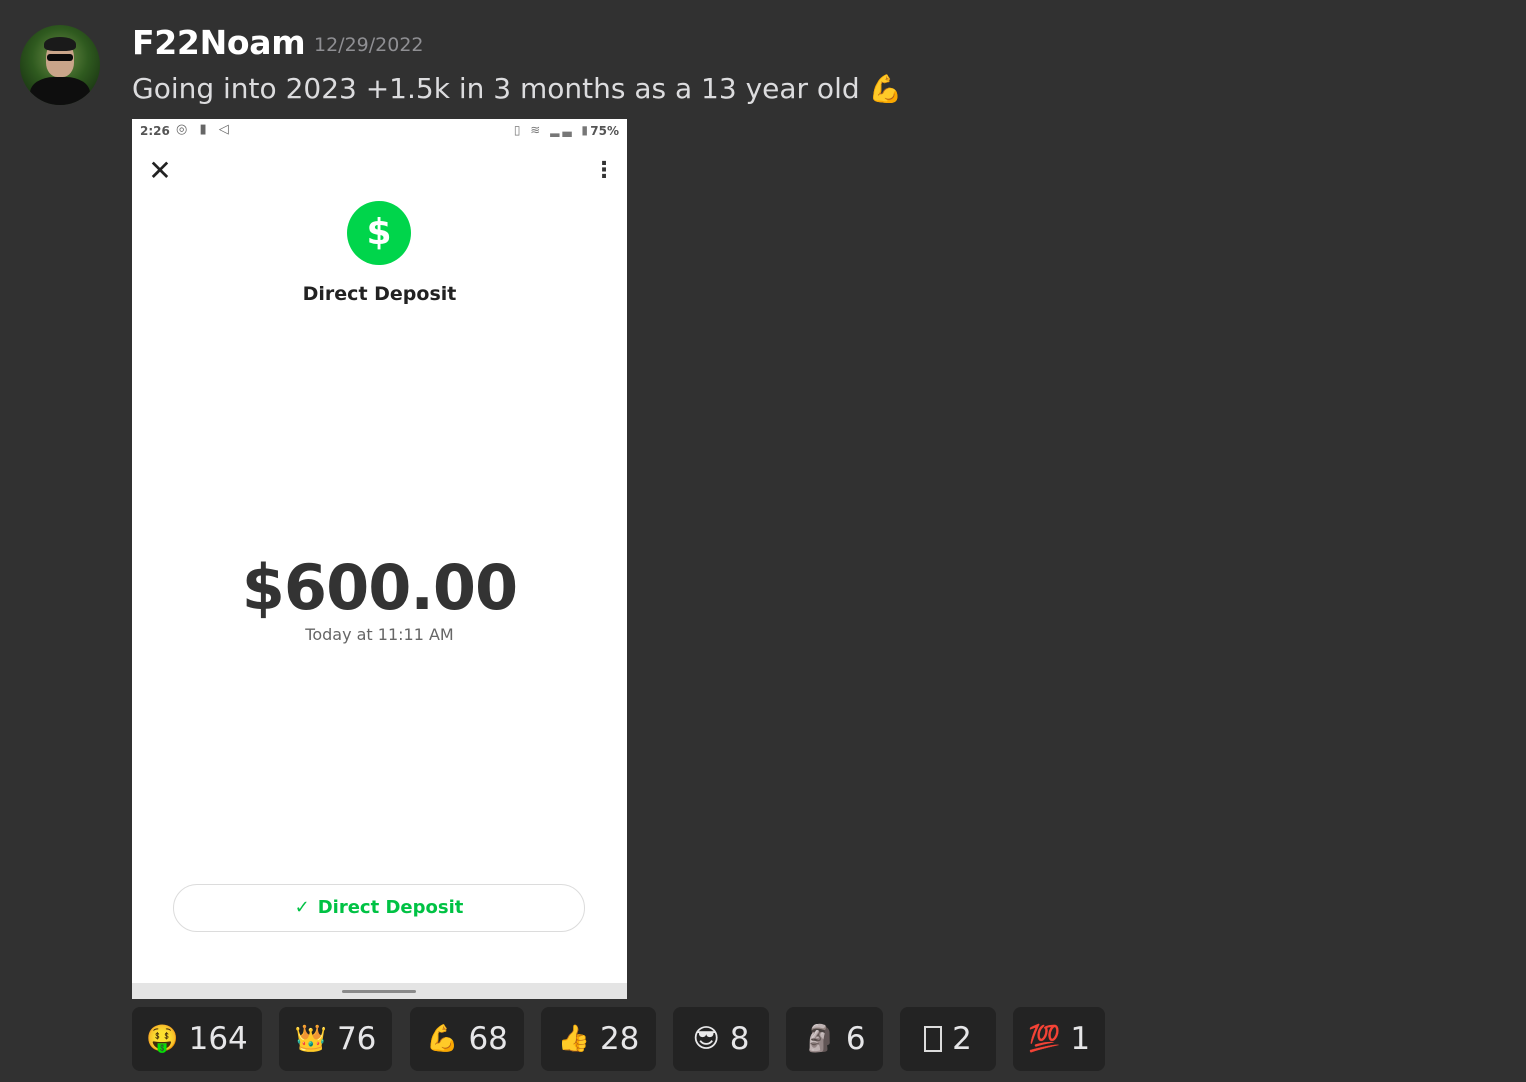  What do you see at coordinates (962, 1039) in the screenshot?
I see `reaction-count: 2` at bounding box center [962, 1039].